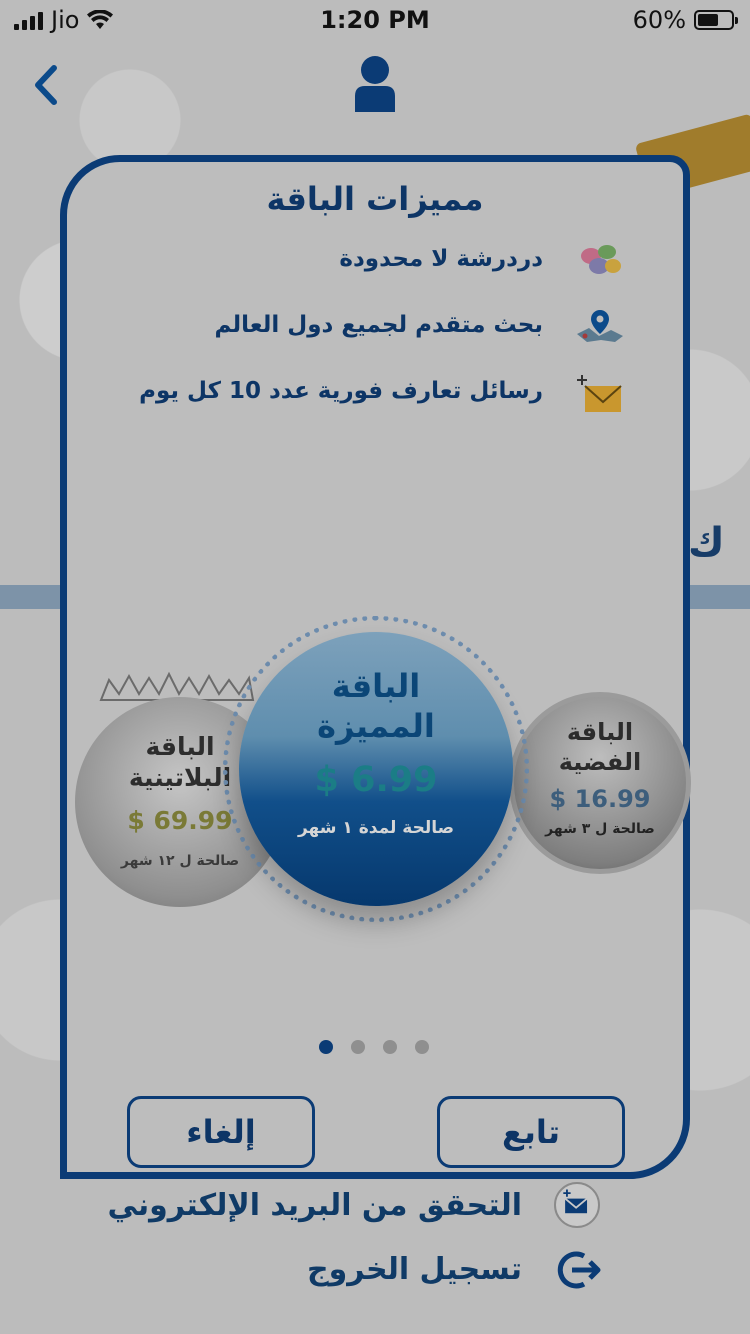 Image resolution: width=750 pixels, height=1334 pixels. I want to click on package-validity: صالحة ل ٣ شهر, so click(600, 829).